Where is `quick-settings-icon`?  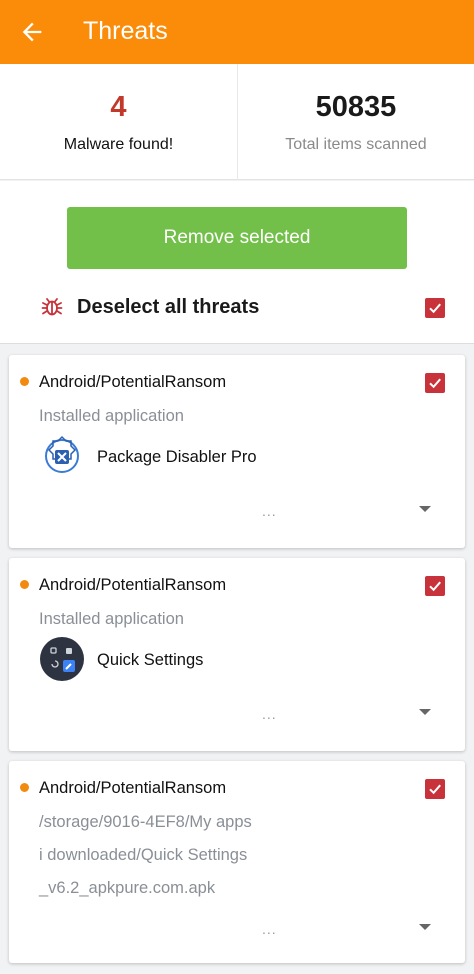
quick-settings-icon is located at coordinates (62, 659).